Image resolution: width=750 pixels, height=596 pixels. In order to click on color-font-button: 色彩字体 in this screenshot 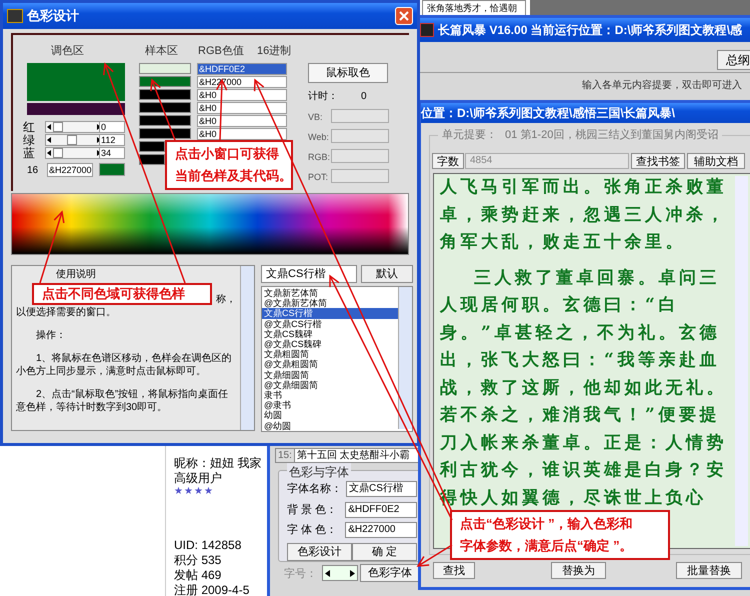, I will do `click(390, 573)`.